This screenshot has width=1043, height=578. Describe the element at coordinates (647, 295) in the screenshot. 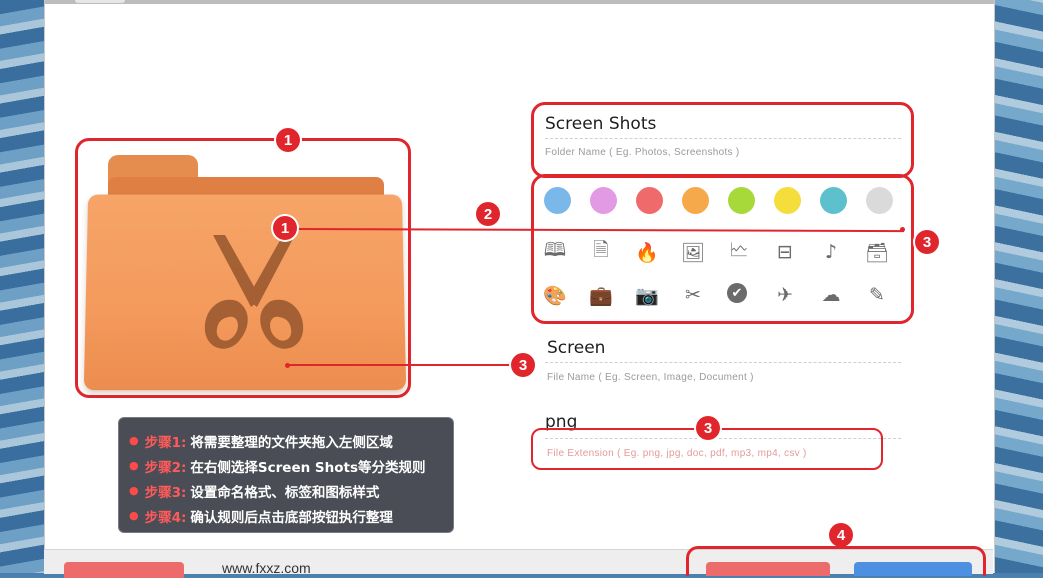

I see `camera-icon: 📷` at that location.